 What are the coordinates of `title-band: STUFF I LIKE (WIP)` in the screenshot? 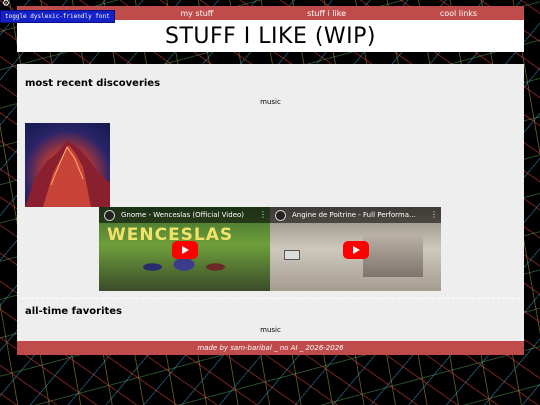 It's located at (270, 36).